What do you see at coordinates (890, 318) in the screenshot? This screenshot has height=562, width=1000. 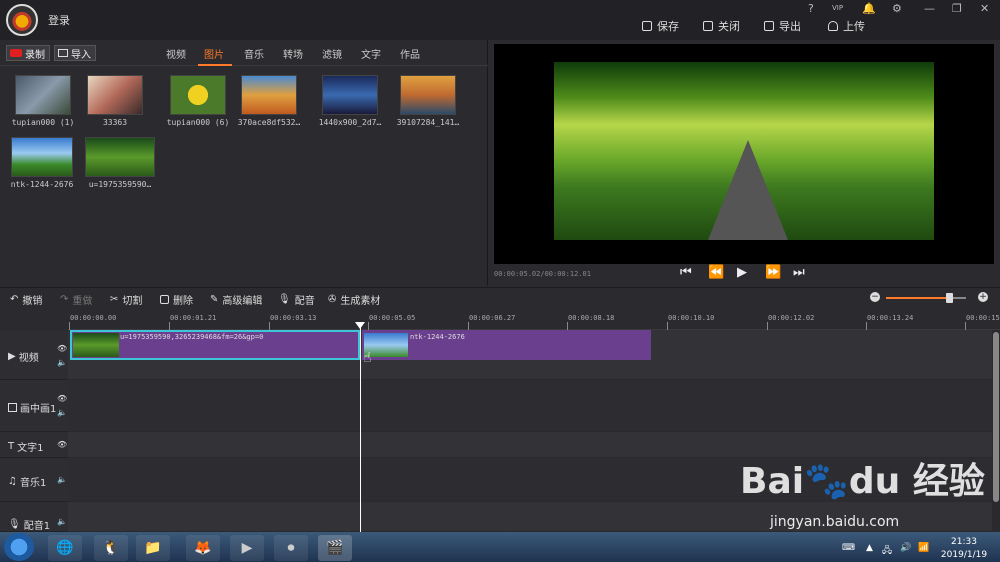 I see `ruler-tick: 00:00:13.24` at bounding box center [890, 318].